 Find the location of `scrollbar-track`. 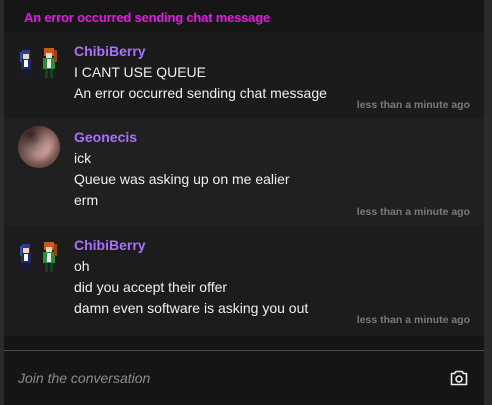

scrollbar-track is located at coordinates (488, 202).